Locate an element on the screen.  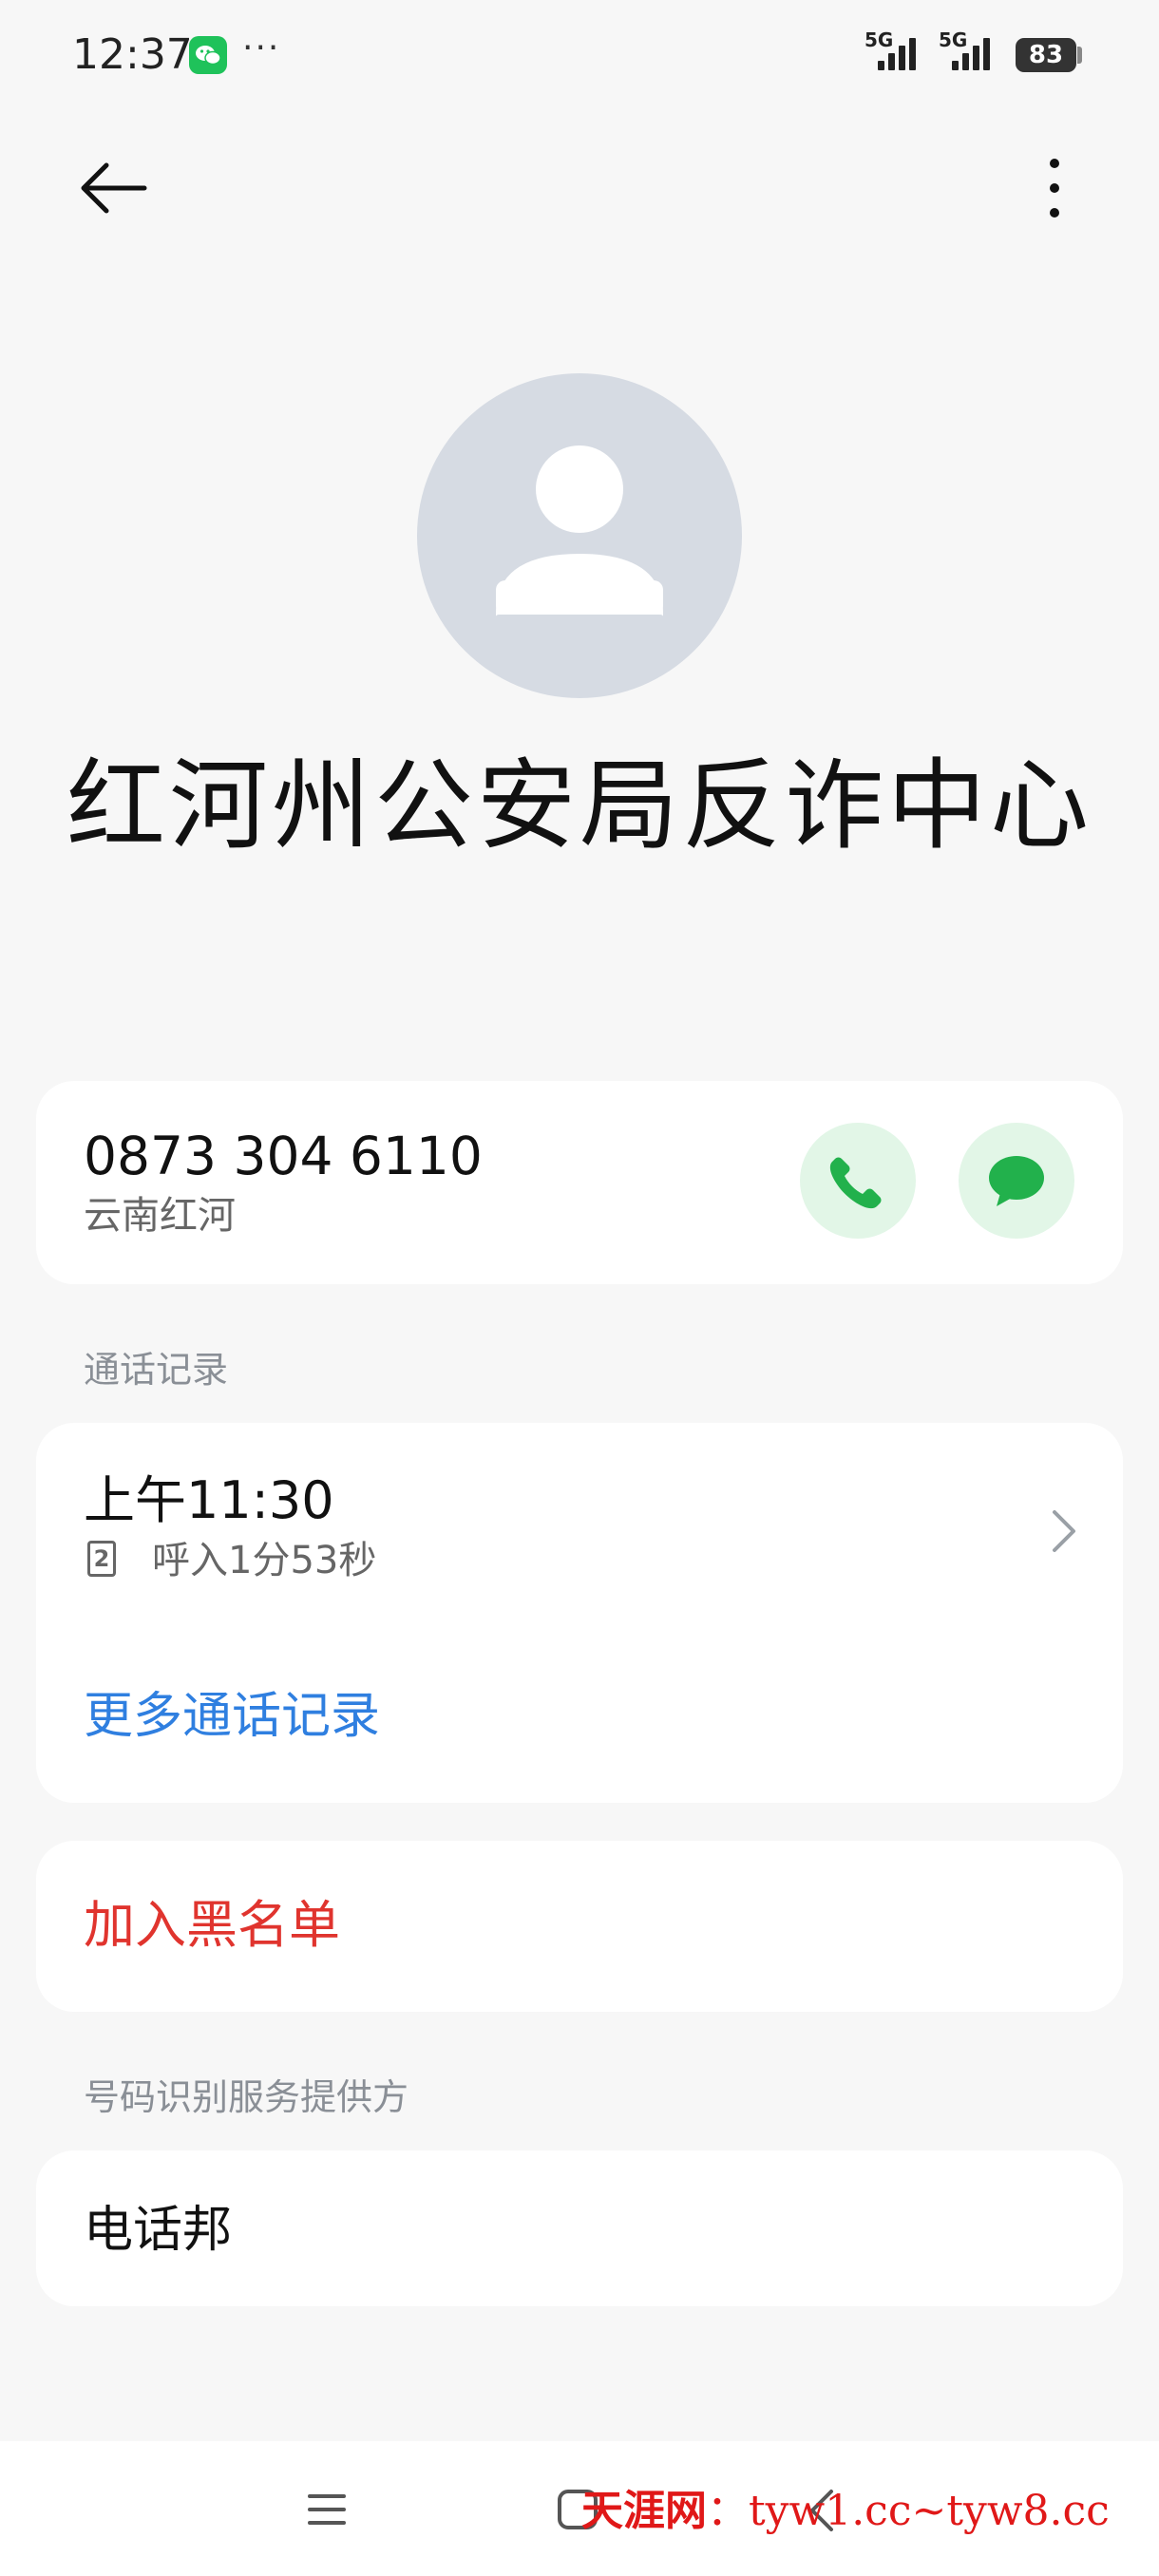
signal-strength-icon-sim2: 5G is located at coordinates (969, 51).